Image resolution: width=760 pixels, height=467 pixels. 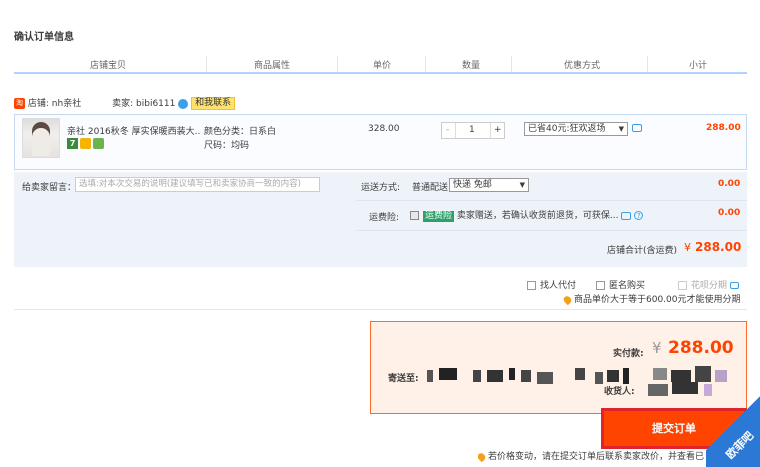 I want to click on receiver-label: 收货人:, so click(x=619, y=392).